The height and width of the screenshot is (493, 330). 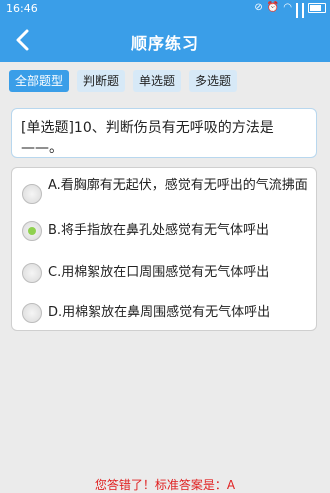 I want to click on status-bar: 16:46 ⊘ ⏰ ◠, so click(x=165, y=13).